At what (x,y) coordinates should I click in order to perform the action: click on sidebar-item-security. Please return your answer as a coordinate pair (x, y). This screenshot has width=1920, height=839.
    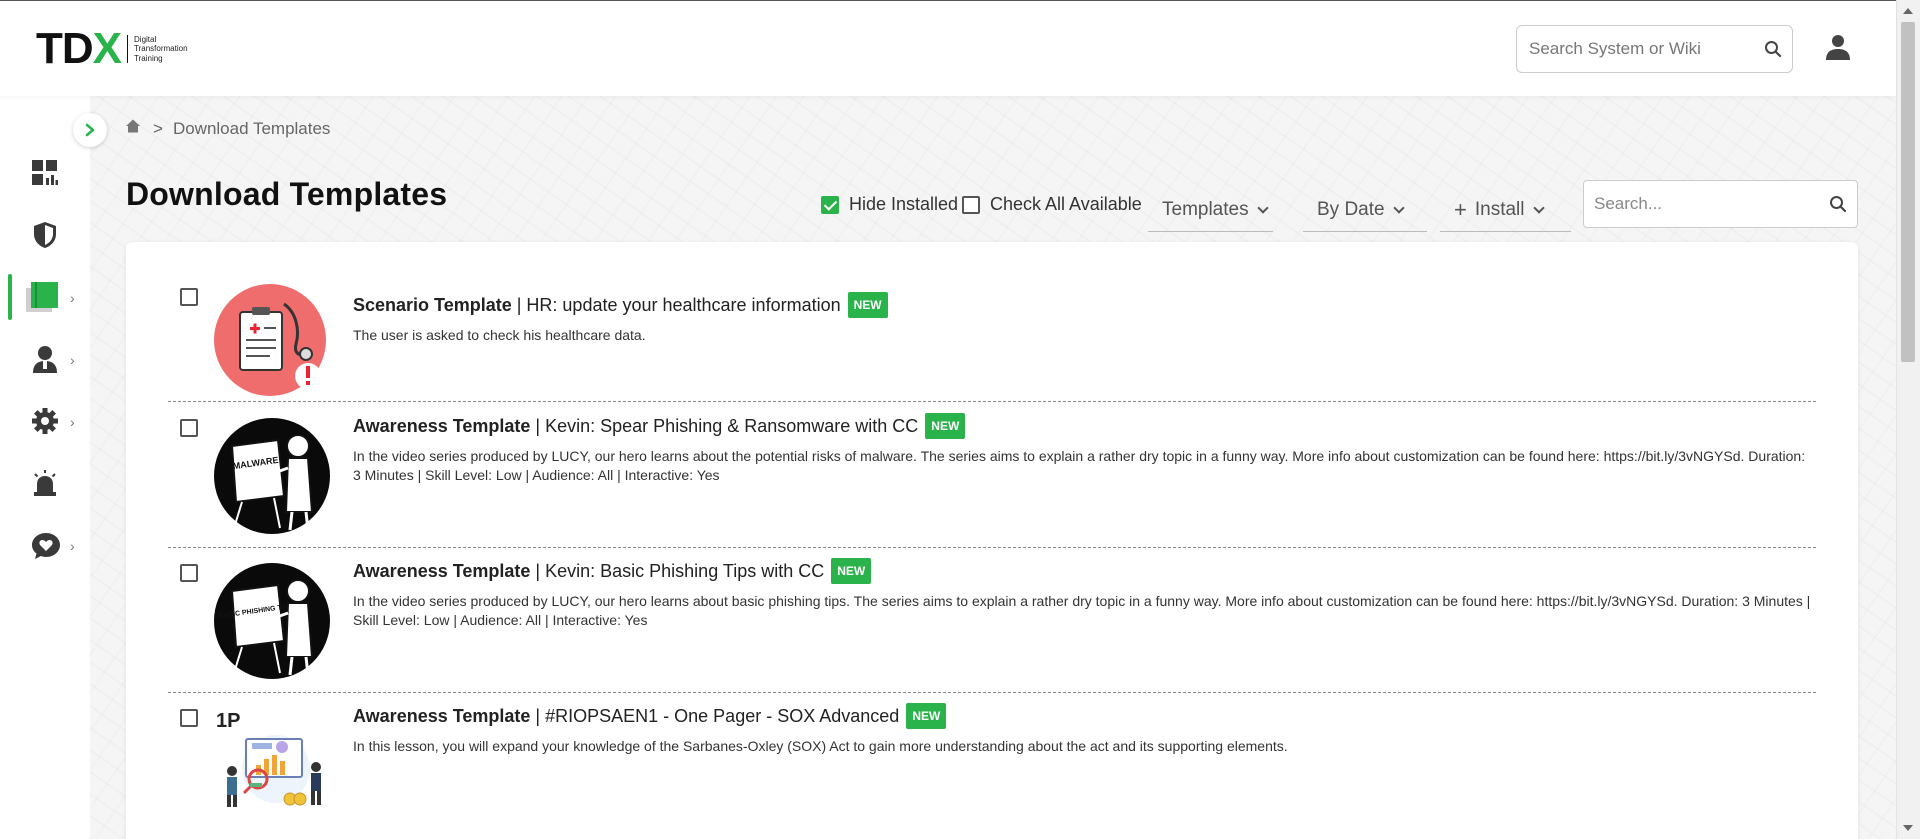
    Looking at the image, I should click on (45, 235).